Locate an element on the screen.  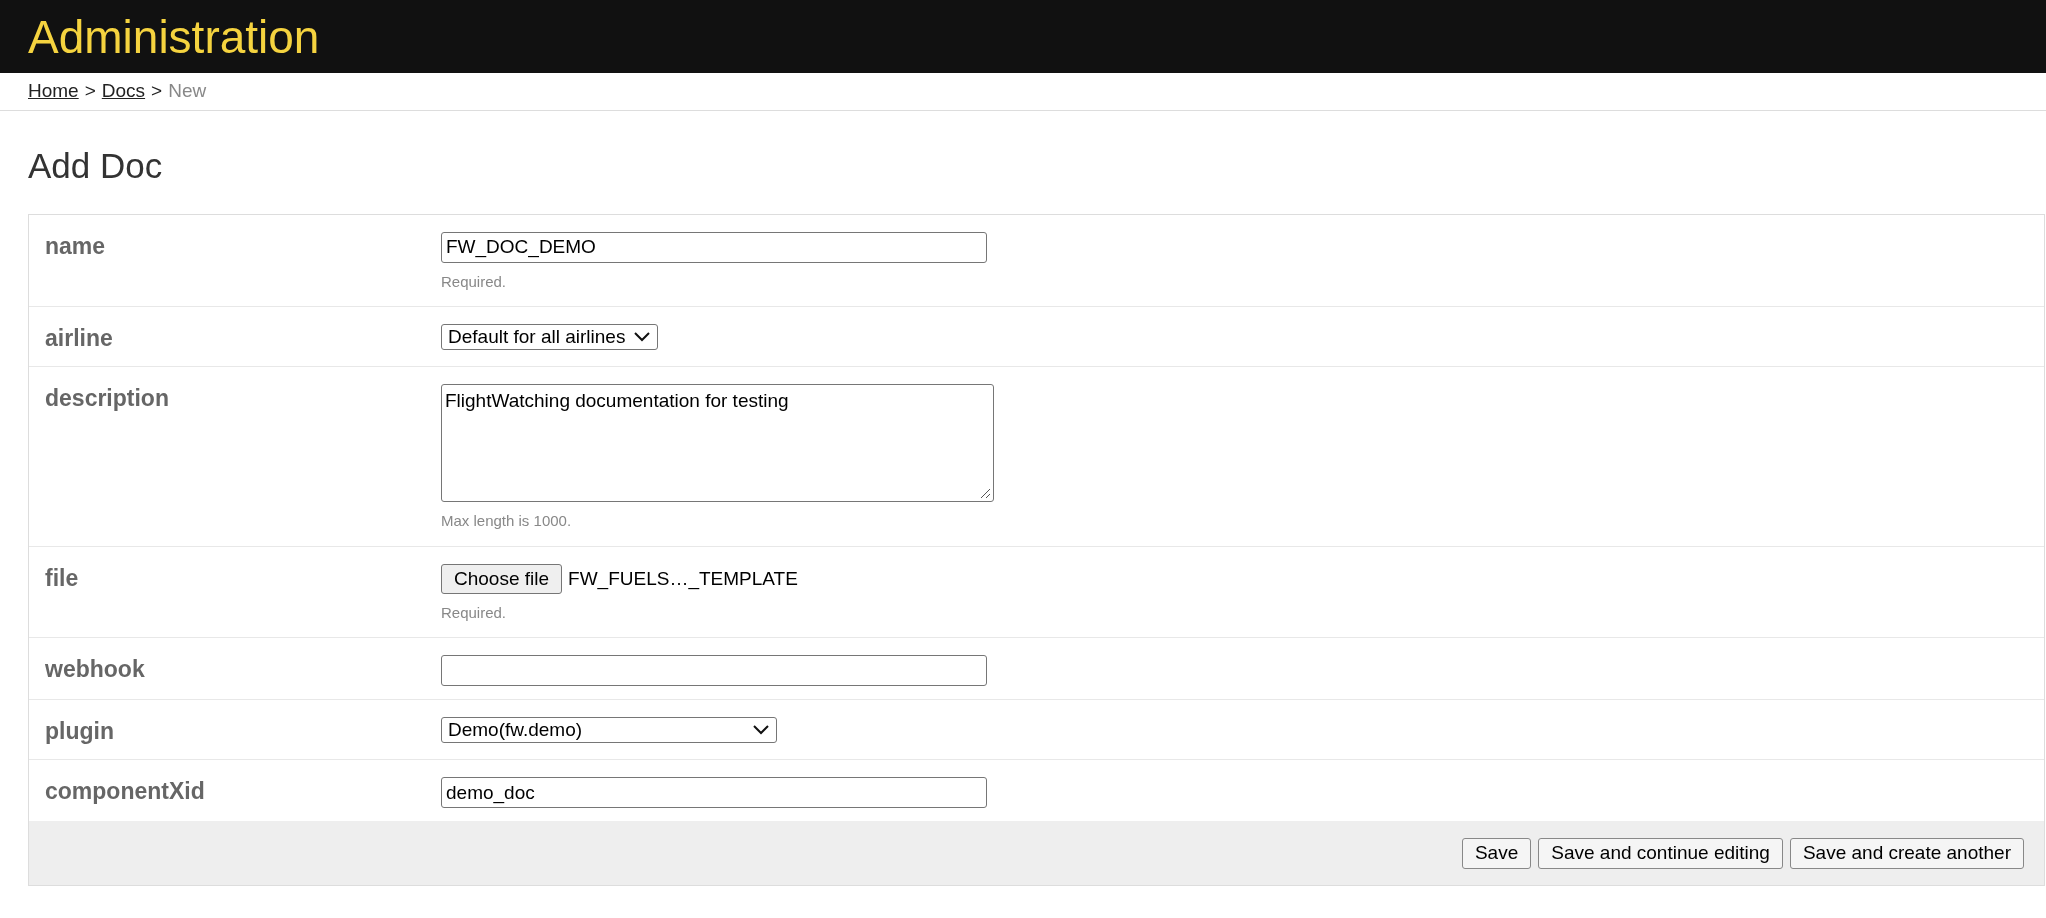
field-label: file is located at coordinates (62, 578).